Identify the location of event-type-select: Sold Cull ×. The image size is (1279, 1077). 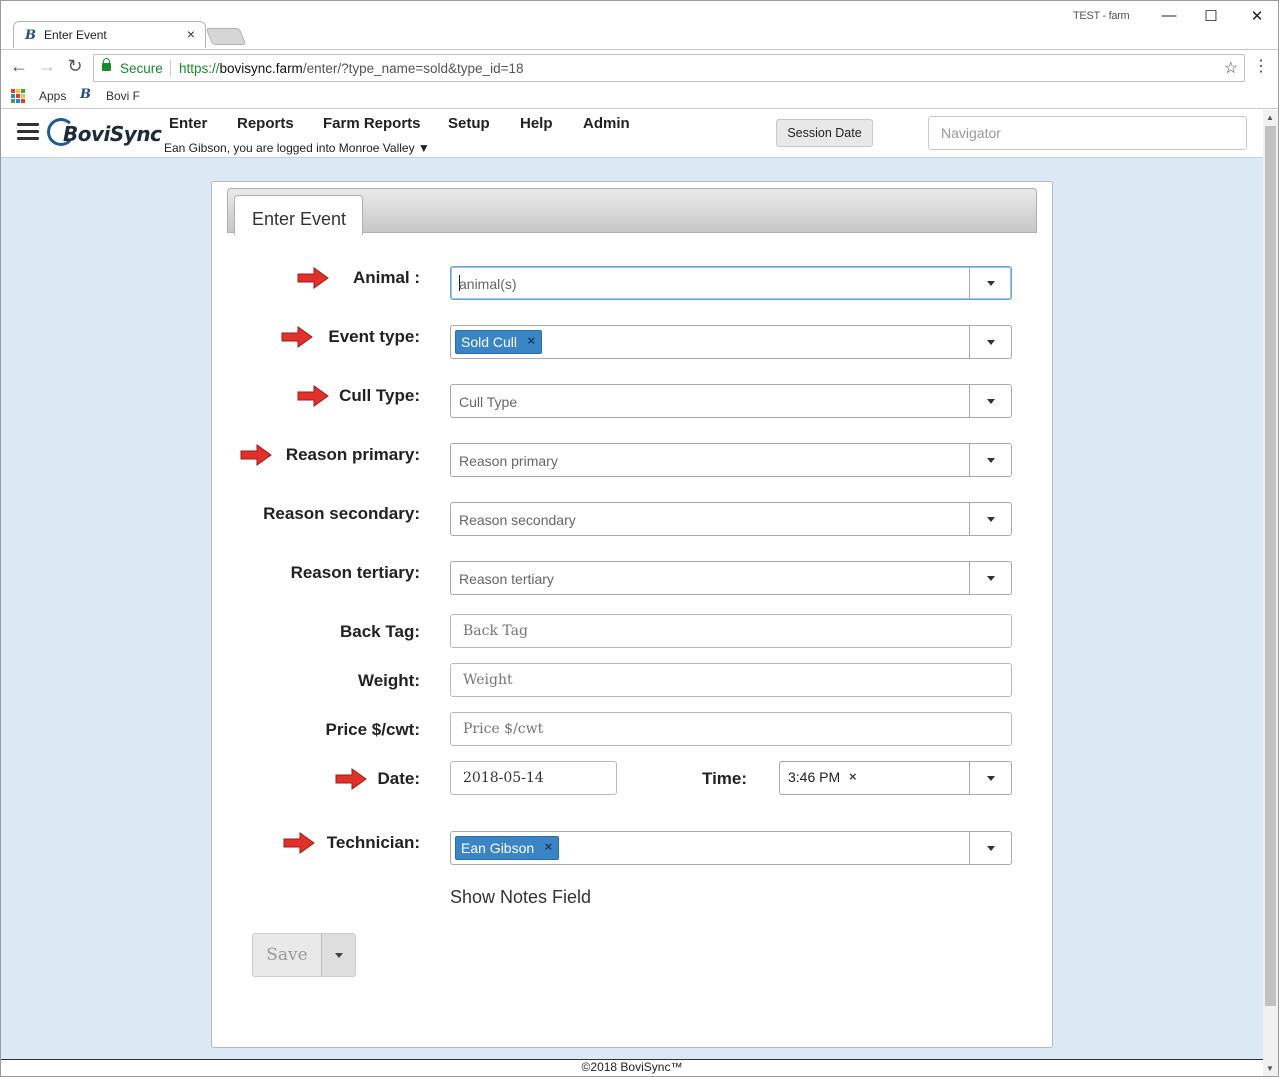
(731, 342).